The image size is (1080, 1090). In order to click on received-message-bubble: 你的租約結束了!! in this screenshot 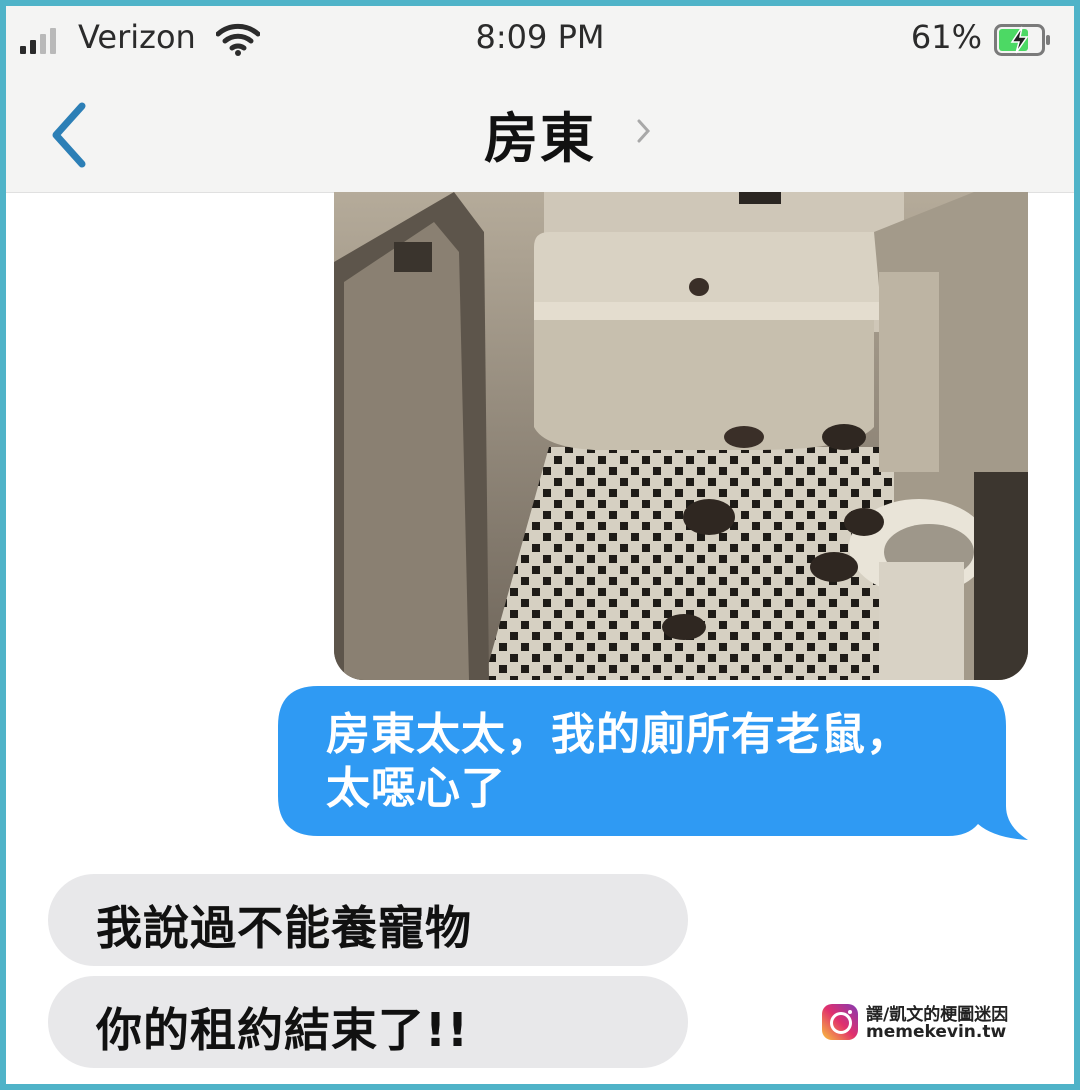, I will do `click(368, 1022)`.